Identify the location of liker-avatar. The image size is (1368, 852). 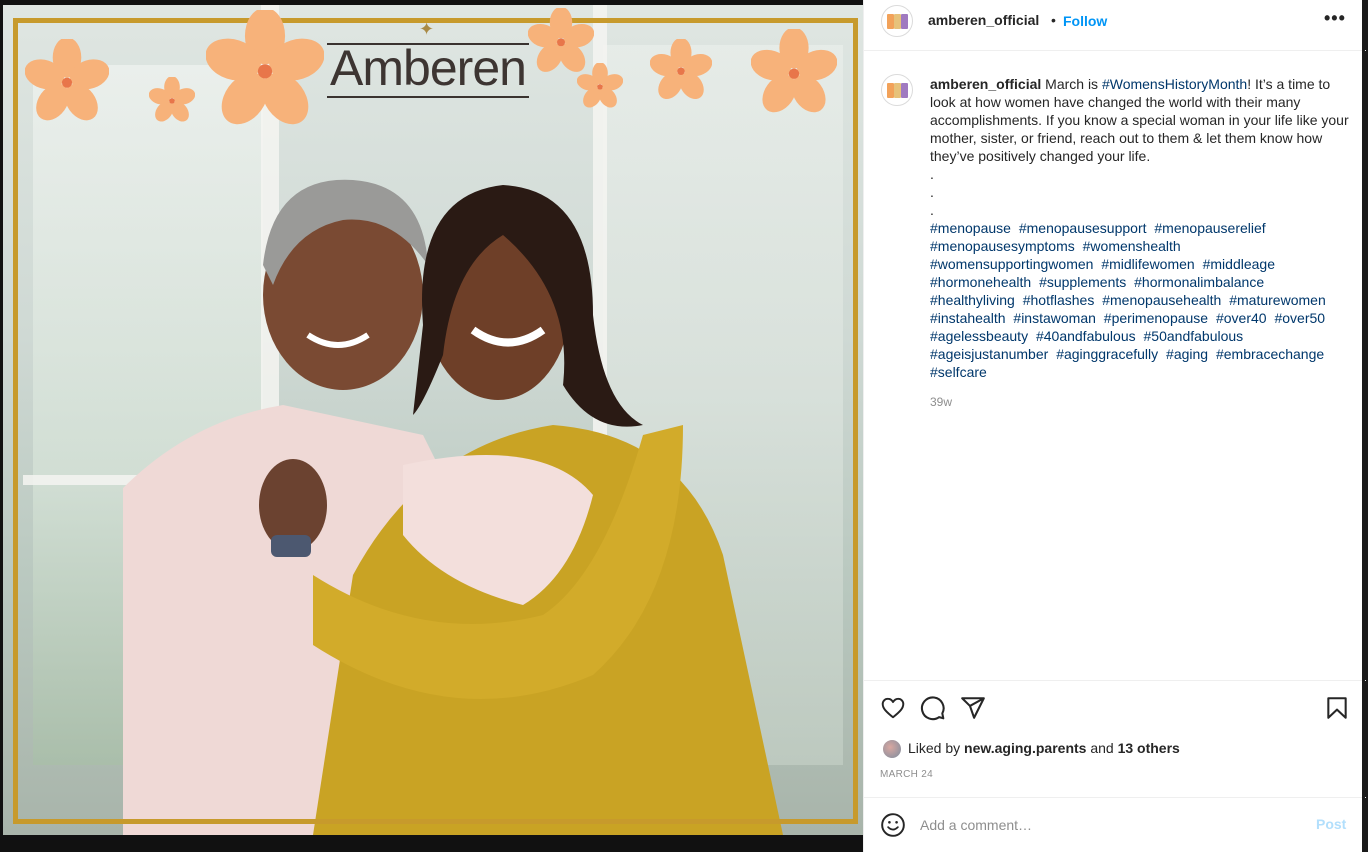
(892, 749).